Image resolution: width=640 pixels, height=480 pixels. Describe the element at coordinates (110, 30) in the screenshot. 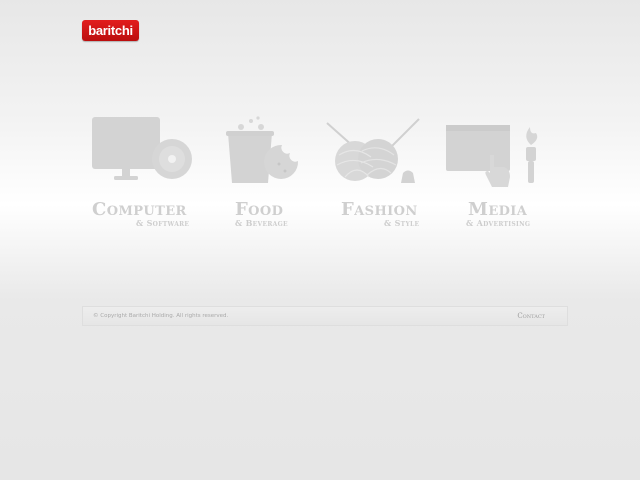

I see `baritchi-logo: baritchi` at that location.